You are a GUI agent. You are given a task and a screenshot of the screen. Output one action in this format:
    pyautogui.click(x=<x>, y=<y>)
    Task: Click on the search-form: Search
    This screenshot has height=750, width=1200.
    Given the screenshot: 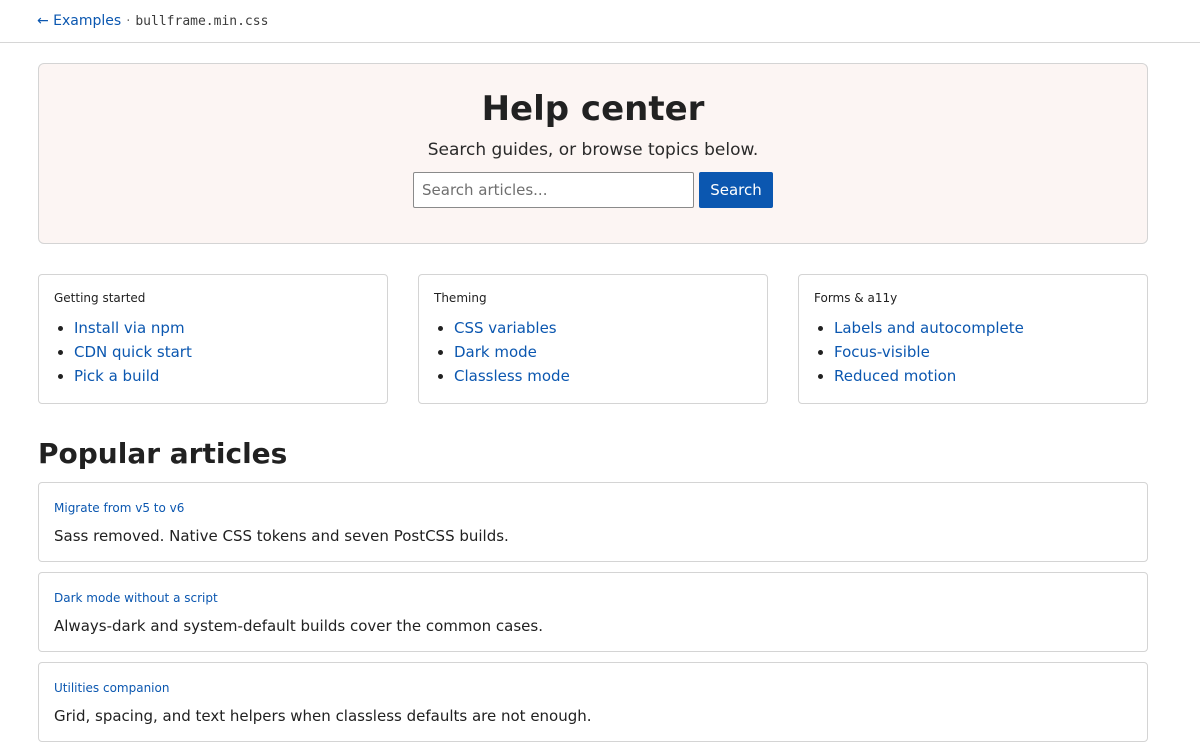 What is the action you would take?
    pyautogui.click(x=593, y=190)
    